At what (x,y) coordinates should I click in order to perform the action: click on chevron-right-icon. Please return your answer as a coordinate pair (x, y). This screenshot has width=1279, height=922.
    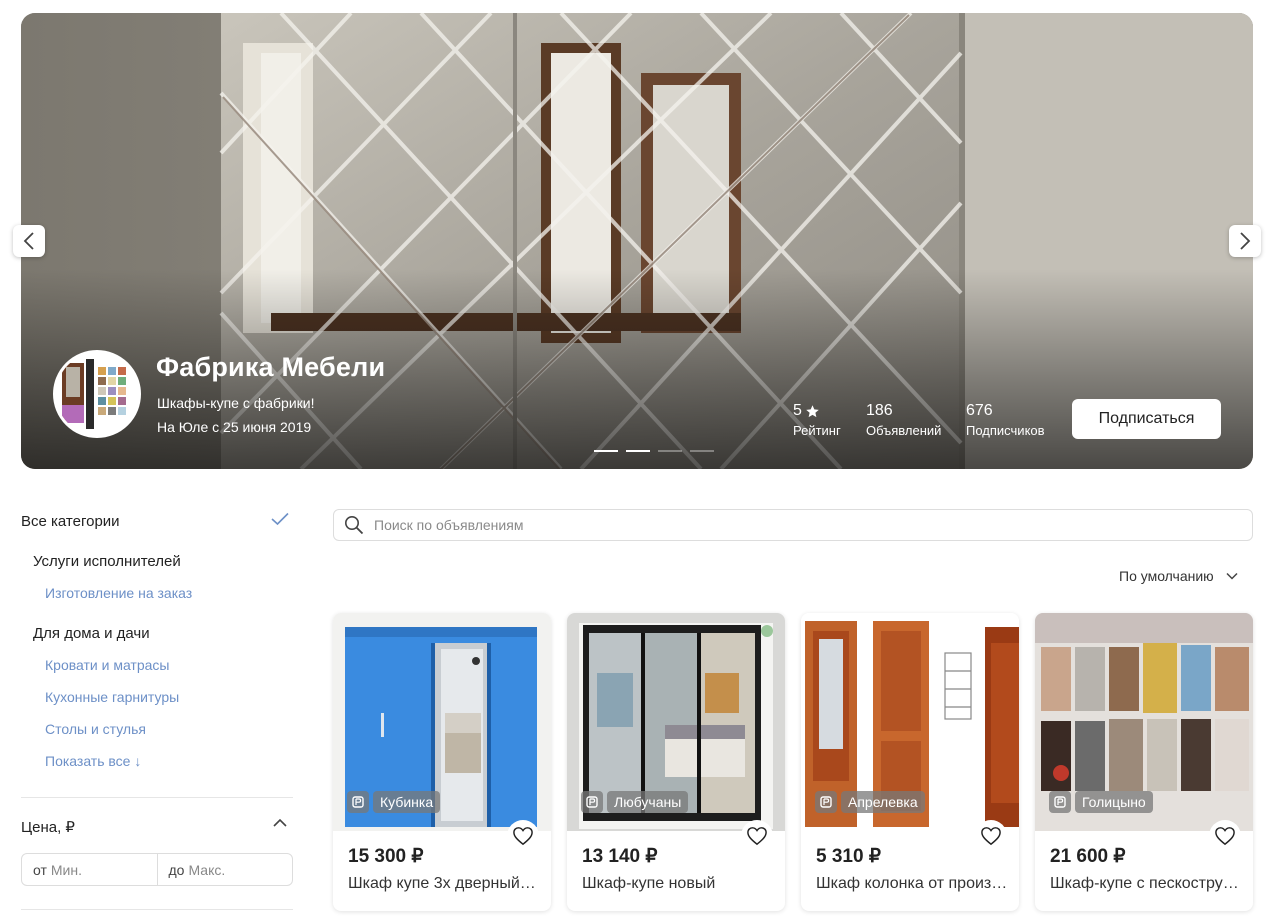
    Looking at the image, I should click on (1245, 241).